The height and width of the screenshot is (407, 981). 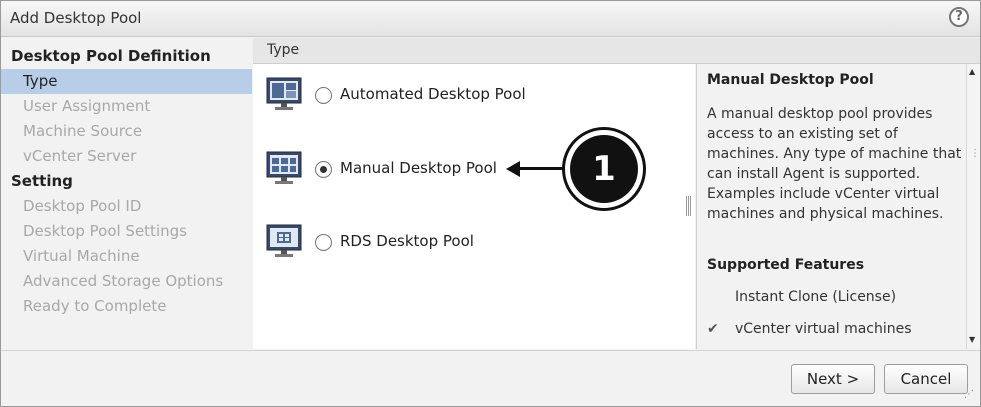 I want to click on check-icon: ✔, so click(x=713, y=329).